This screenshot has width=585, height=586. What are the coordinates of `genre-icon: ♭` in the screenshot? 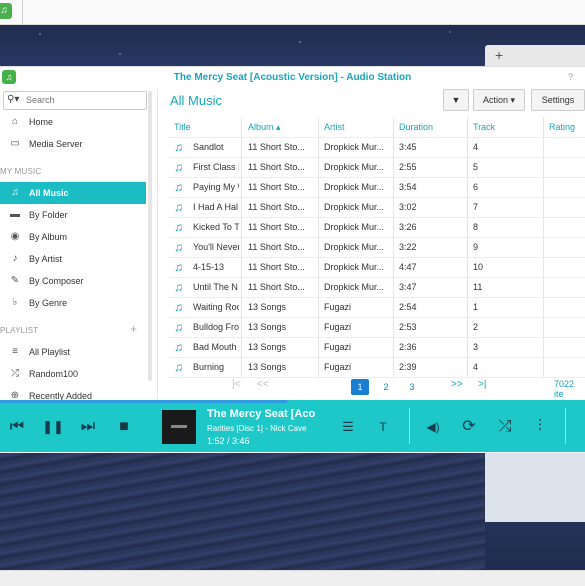 It's located at (15, 302).